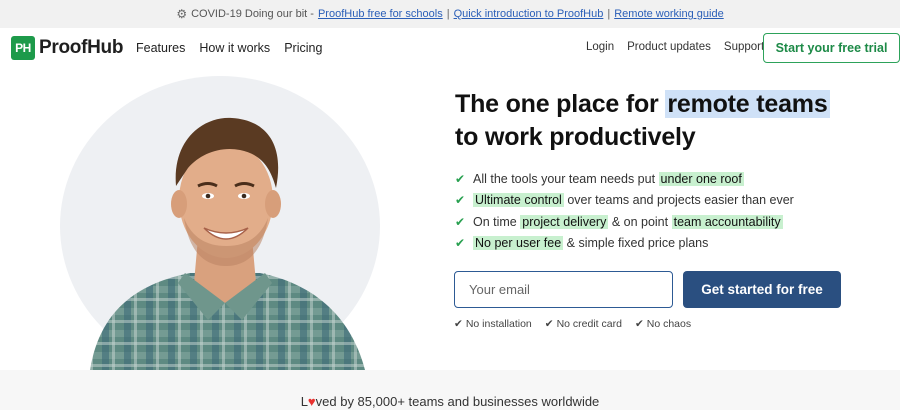  What do you see at coordinates (701, 178) in the screenshot?
I see `feature-highlight: under one roof` at bounding box center [701, 178].